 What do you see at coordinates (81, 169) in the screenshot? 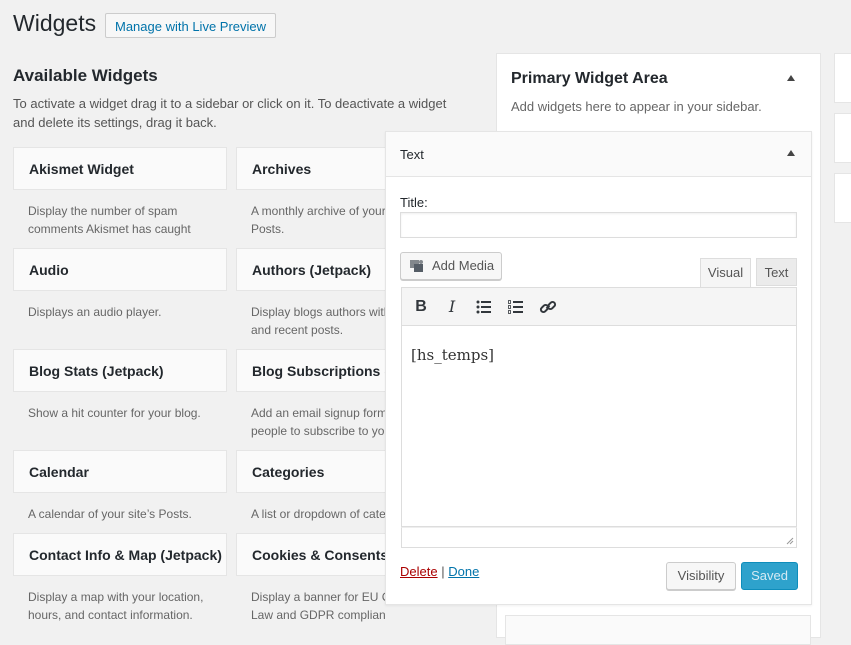
I see `widget-title: Akismet Widget` at bounding box center [81, 169].